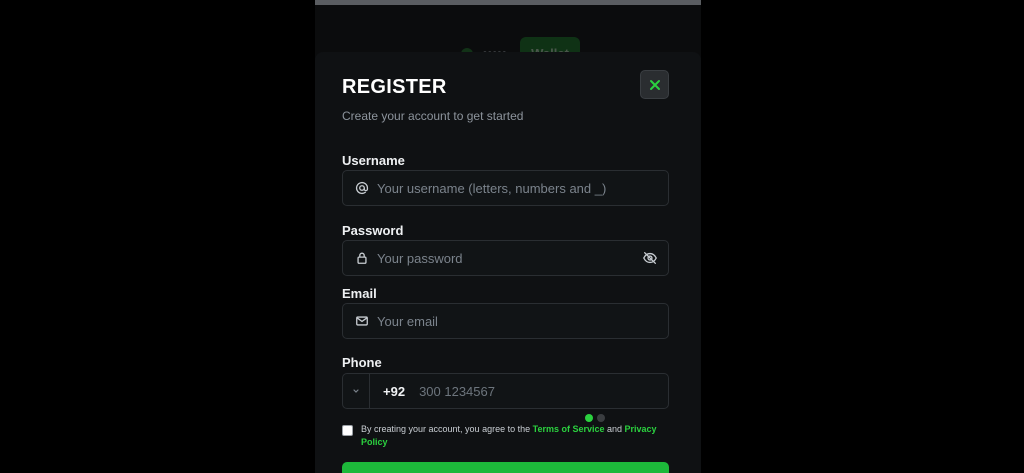 The image size is (1024, 473). I want to click on country-code-dropdown, so click(356, 391).